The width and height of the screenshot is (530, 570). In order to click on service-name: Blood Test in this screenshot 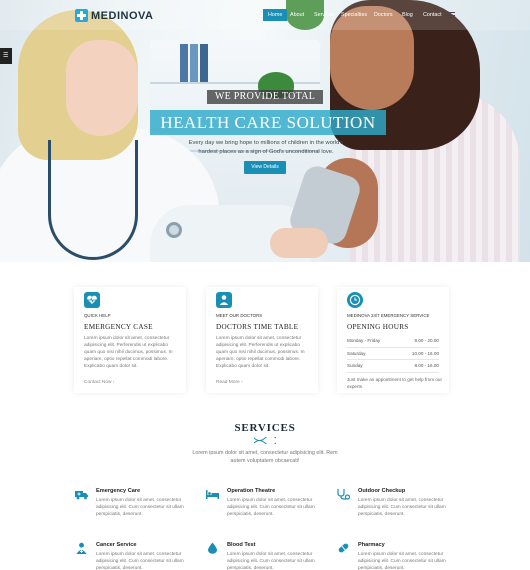, I will do `click(241, 545)`.